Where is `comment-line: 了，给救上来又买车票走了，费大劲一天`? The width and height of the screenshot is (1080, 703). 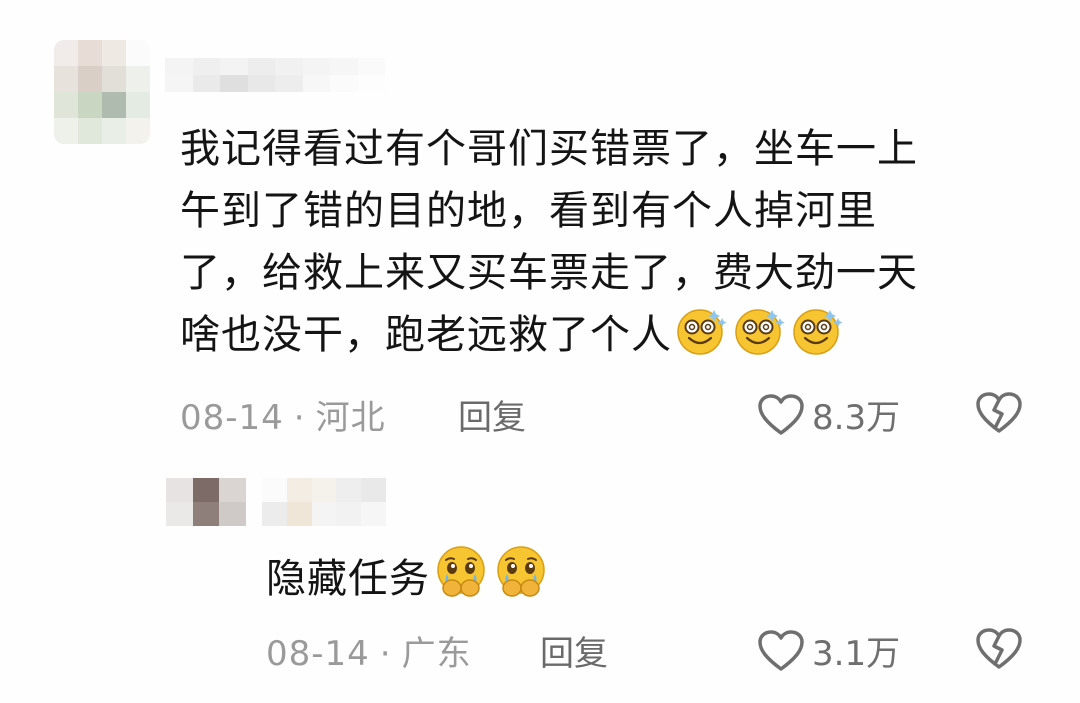 comment-line: 了，给救上来又买车票走了，费大劲一天 is located at coordinates (549, 273).